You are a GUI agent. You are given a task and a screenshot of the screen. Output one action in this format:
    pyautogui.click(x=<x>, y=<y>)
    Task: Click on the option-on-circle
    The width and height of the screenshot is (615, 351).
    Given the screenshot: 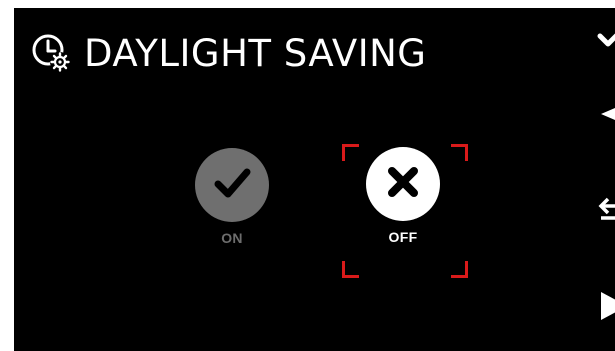 What is the action you would take?
    pyautogui.click(x=232, y=185)
    